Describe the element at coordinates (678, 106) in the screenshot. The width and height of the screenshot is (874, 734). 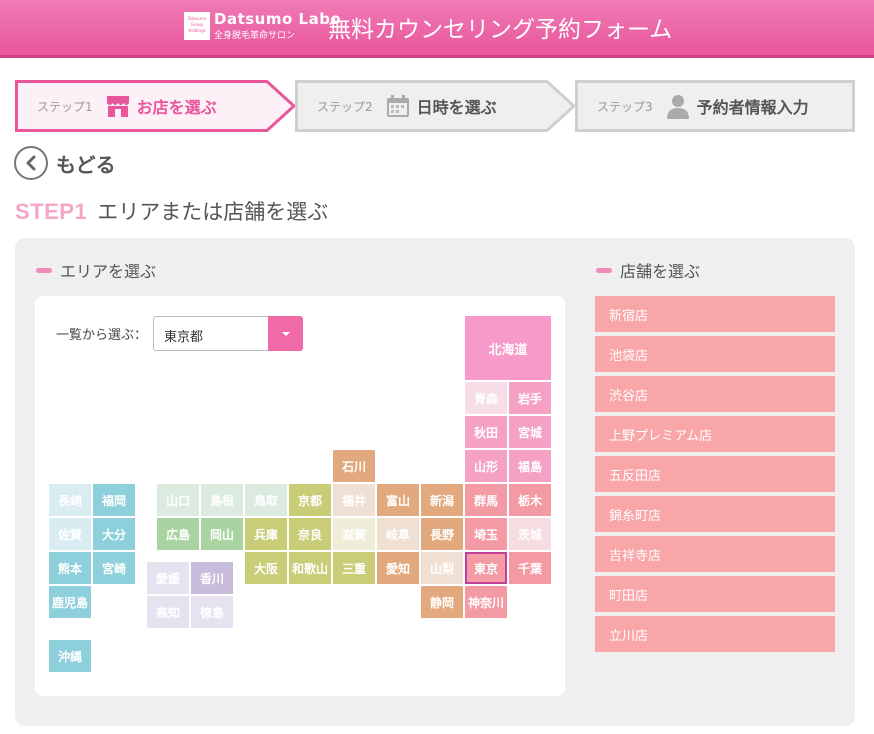
I see `person-icon` at that location.